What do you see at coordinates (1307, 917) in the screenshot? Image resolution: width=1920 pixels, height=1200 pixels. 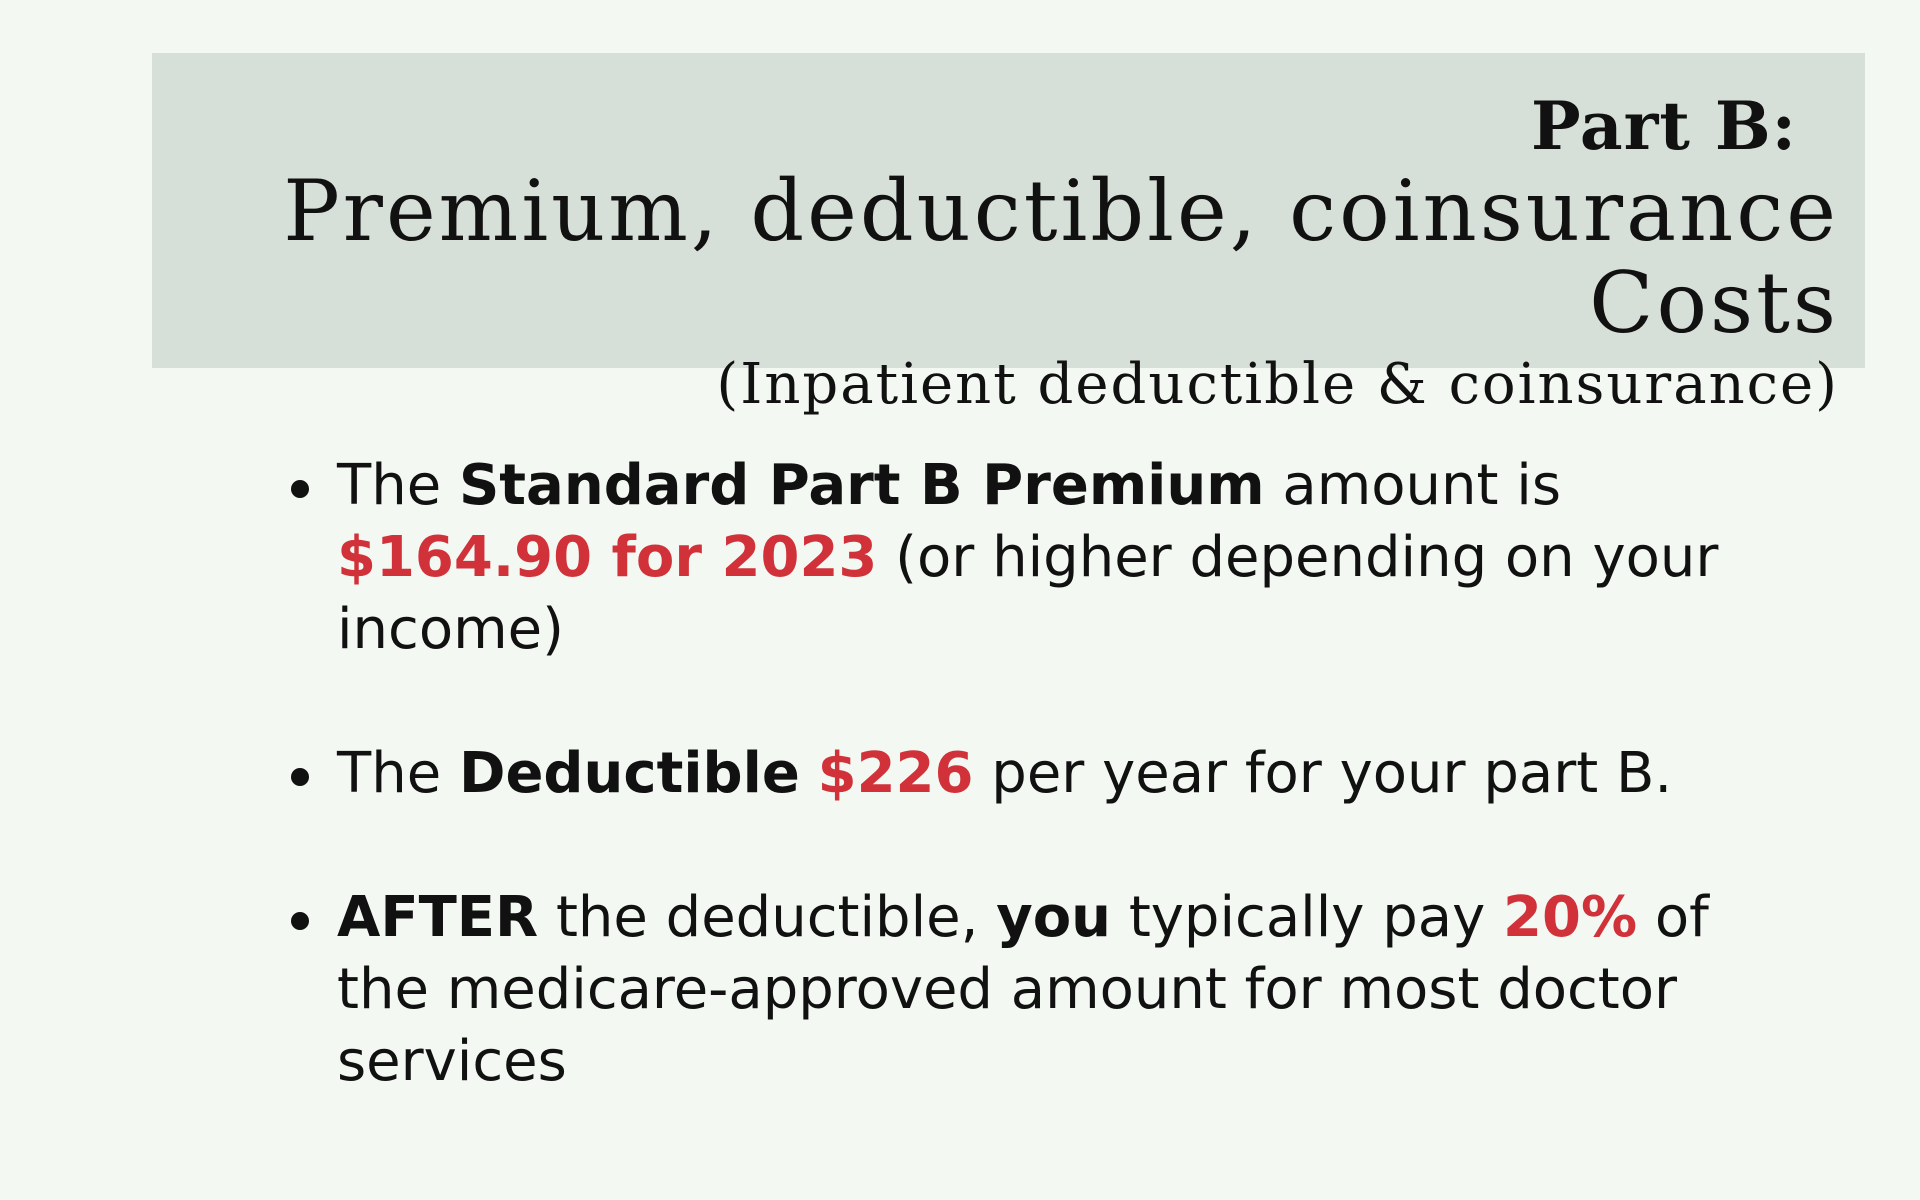 I see `bullet-segment: typically pay` at bounding box center [1307, 917].